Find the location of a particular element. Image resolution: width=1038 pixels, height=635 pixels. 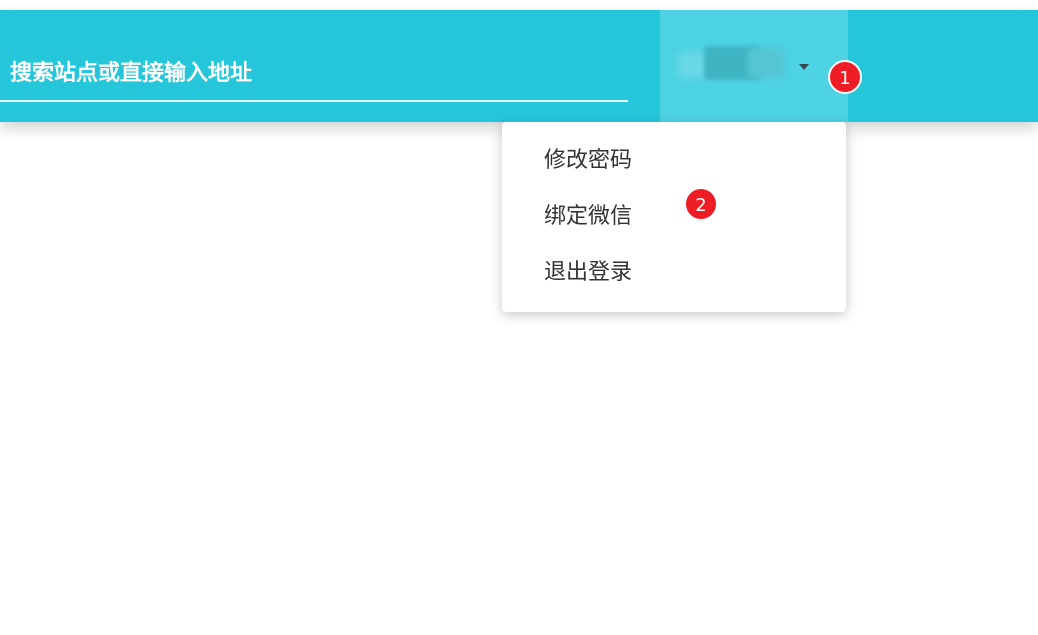

user-menu-toggle is located at coordinates (754, 66).